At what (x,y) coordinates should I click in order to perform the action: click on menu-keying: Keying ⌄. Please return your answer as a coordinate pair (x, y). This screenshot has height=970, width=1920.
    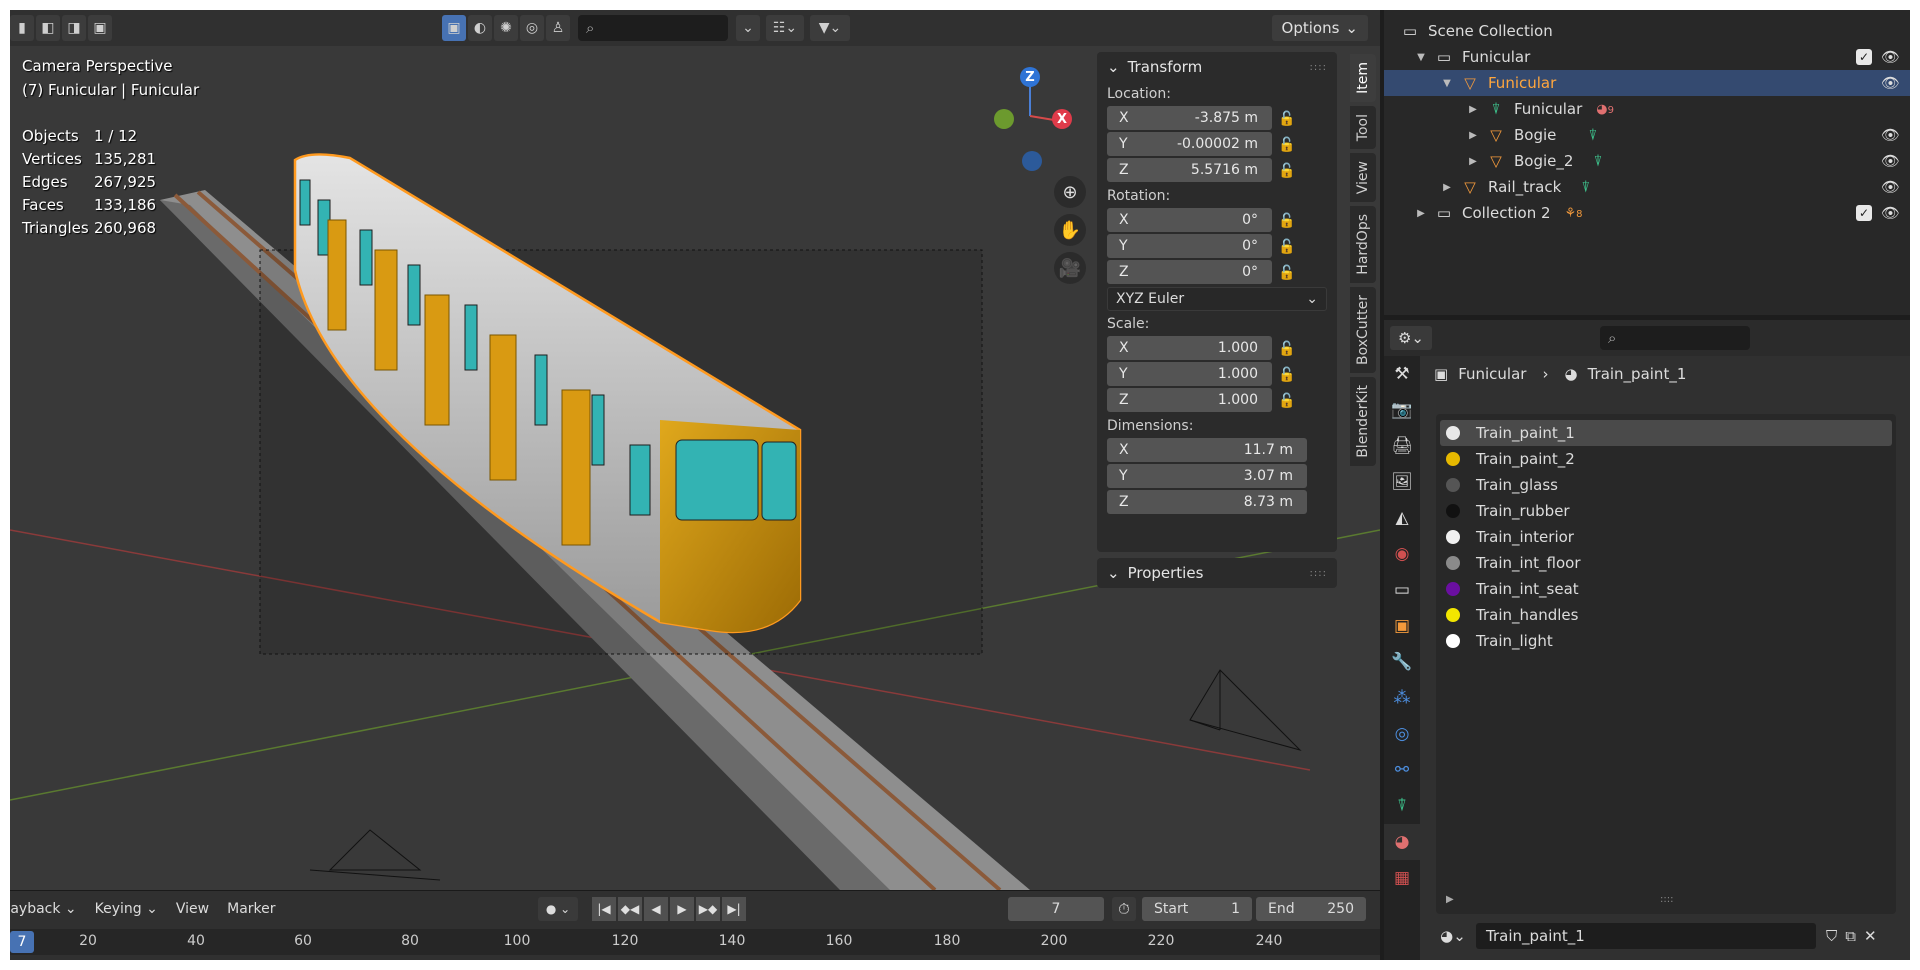
    Looking at the image, I should click on (126, 909).